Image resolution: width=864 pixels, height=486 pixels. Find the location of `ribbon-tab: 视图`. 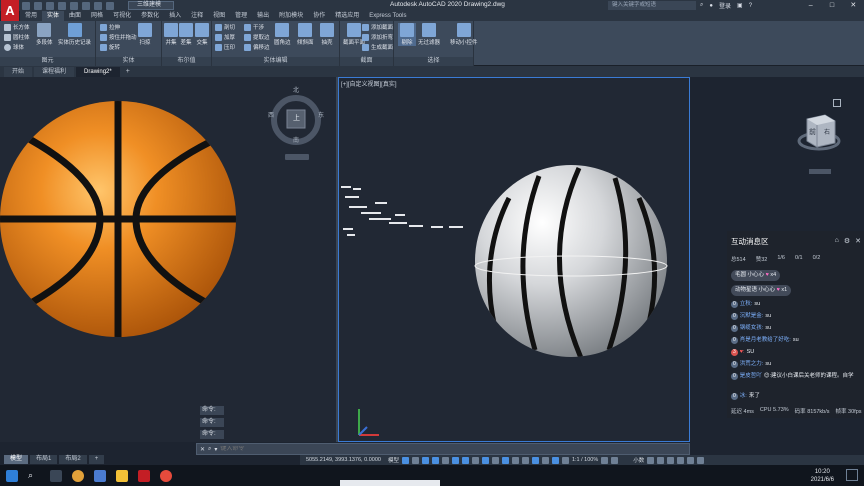

ribbon-tab: 视图 is located at coordinates (219, 16).